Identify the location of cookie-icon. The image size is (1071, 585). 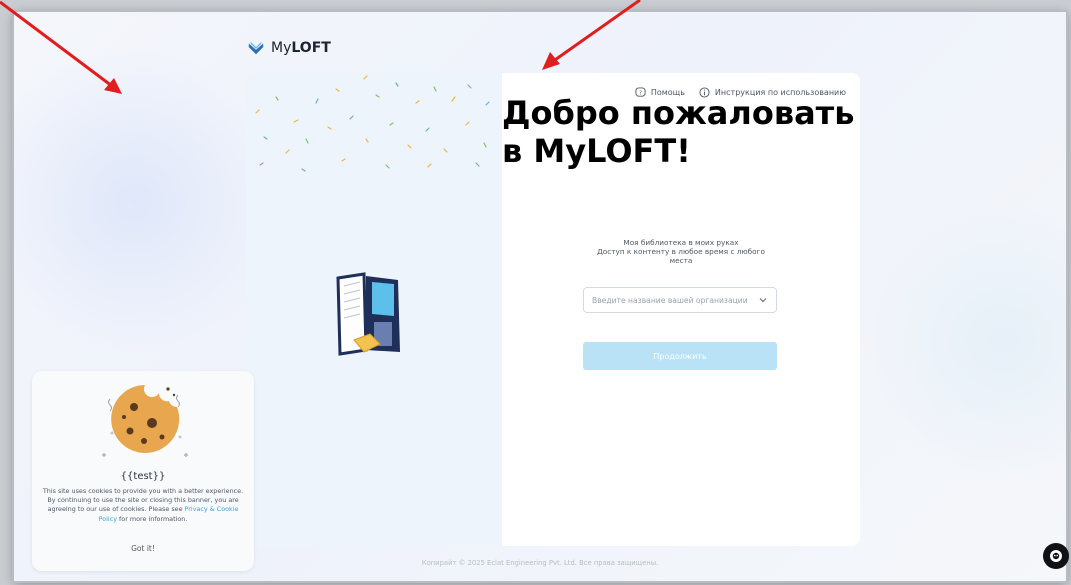
(145, 421).